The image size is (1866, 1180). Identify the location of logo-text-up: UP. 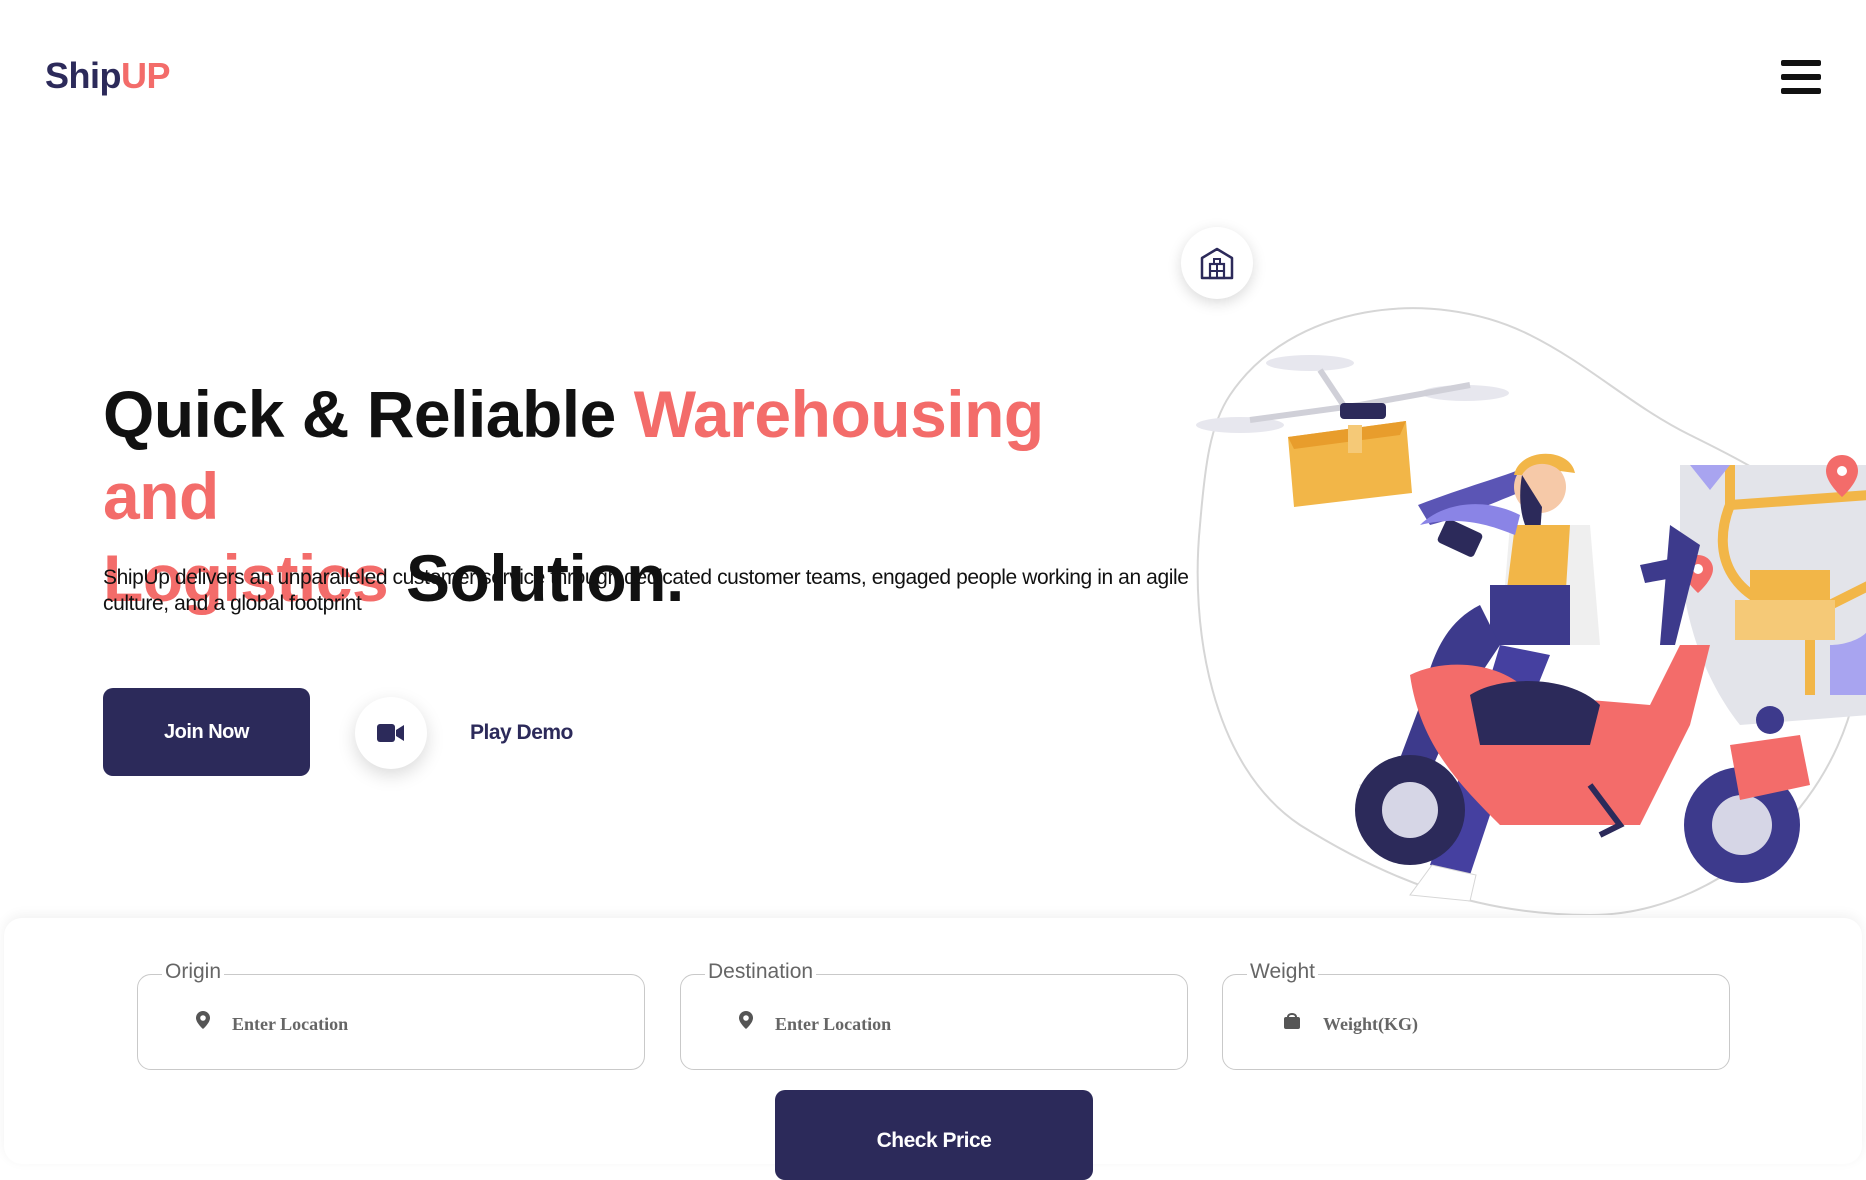
(146, 75).